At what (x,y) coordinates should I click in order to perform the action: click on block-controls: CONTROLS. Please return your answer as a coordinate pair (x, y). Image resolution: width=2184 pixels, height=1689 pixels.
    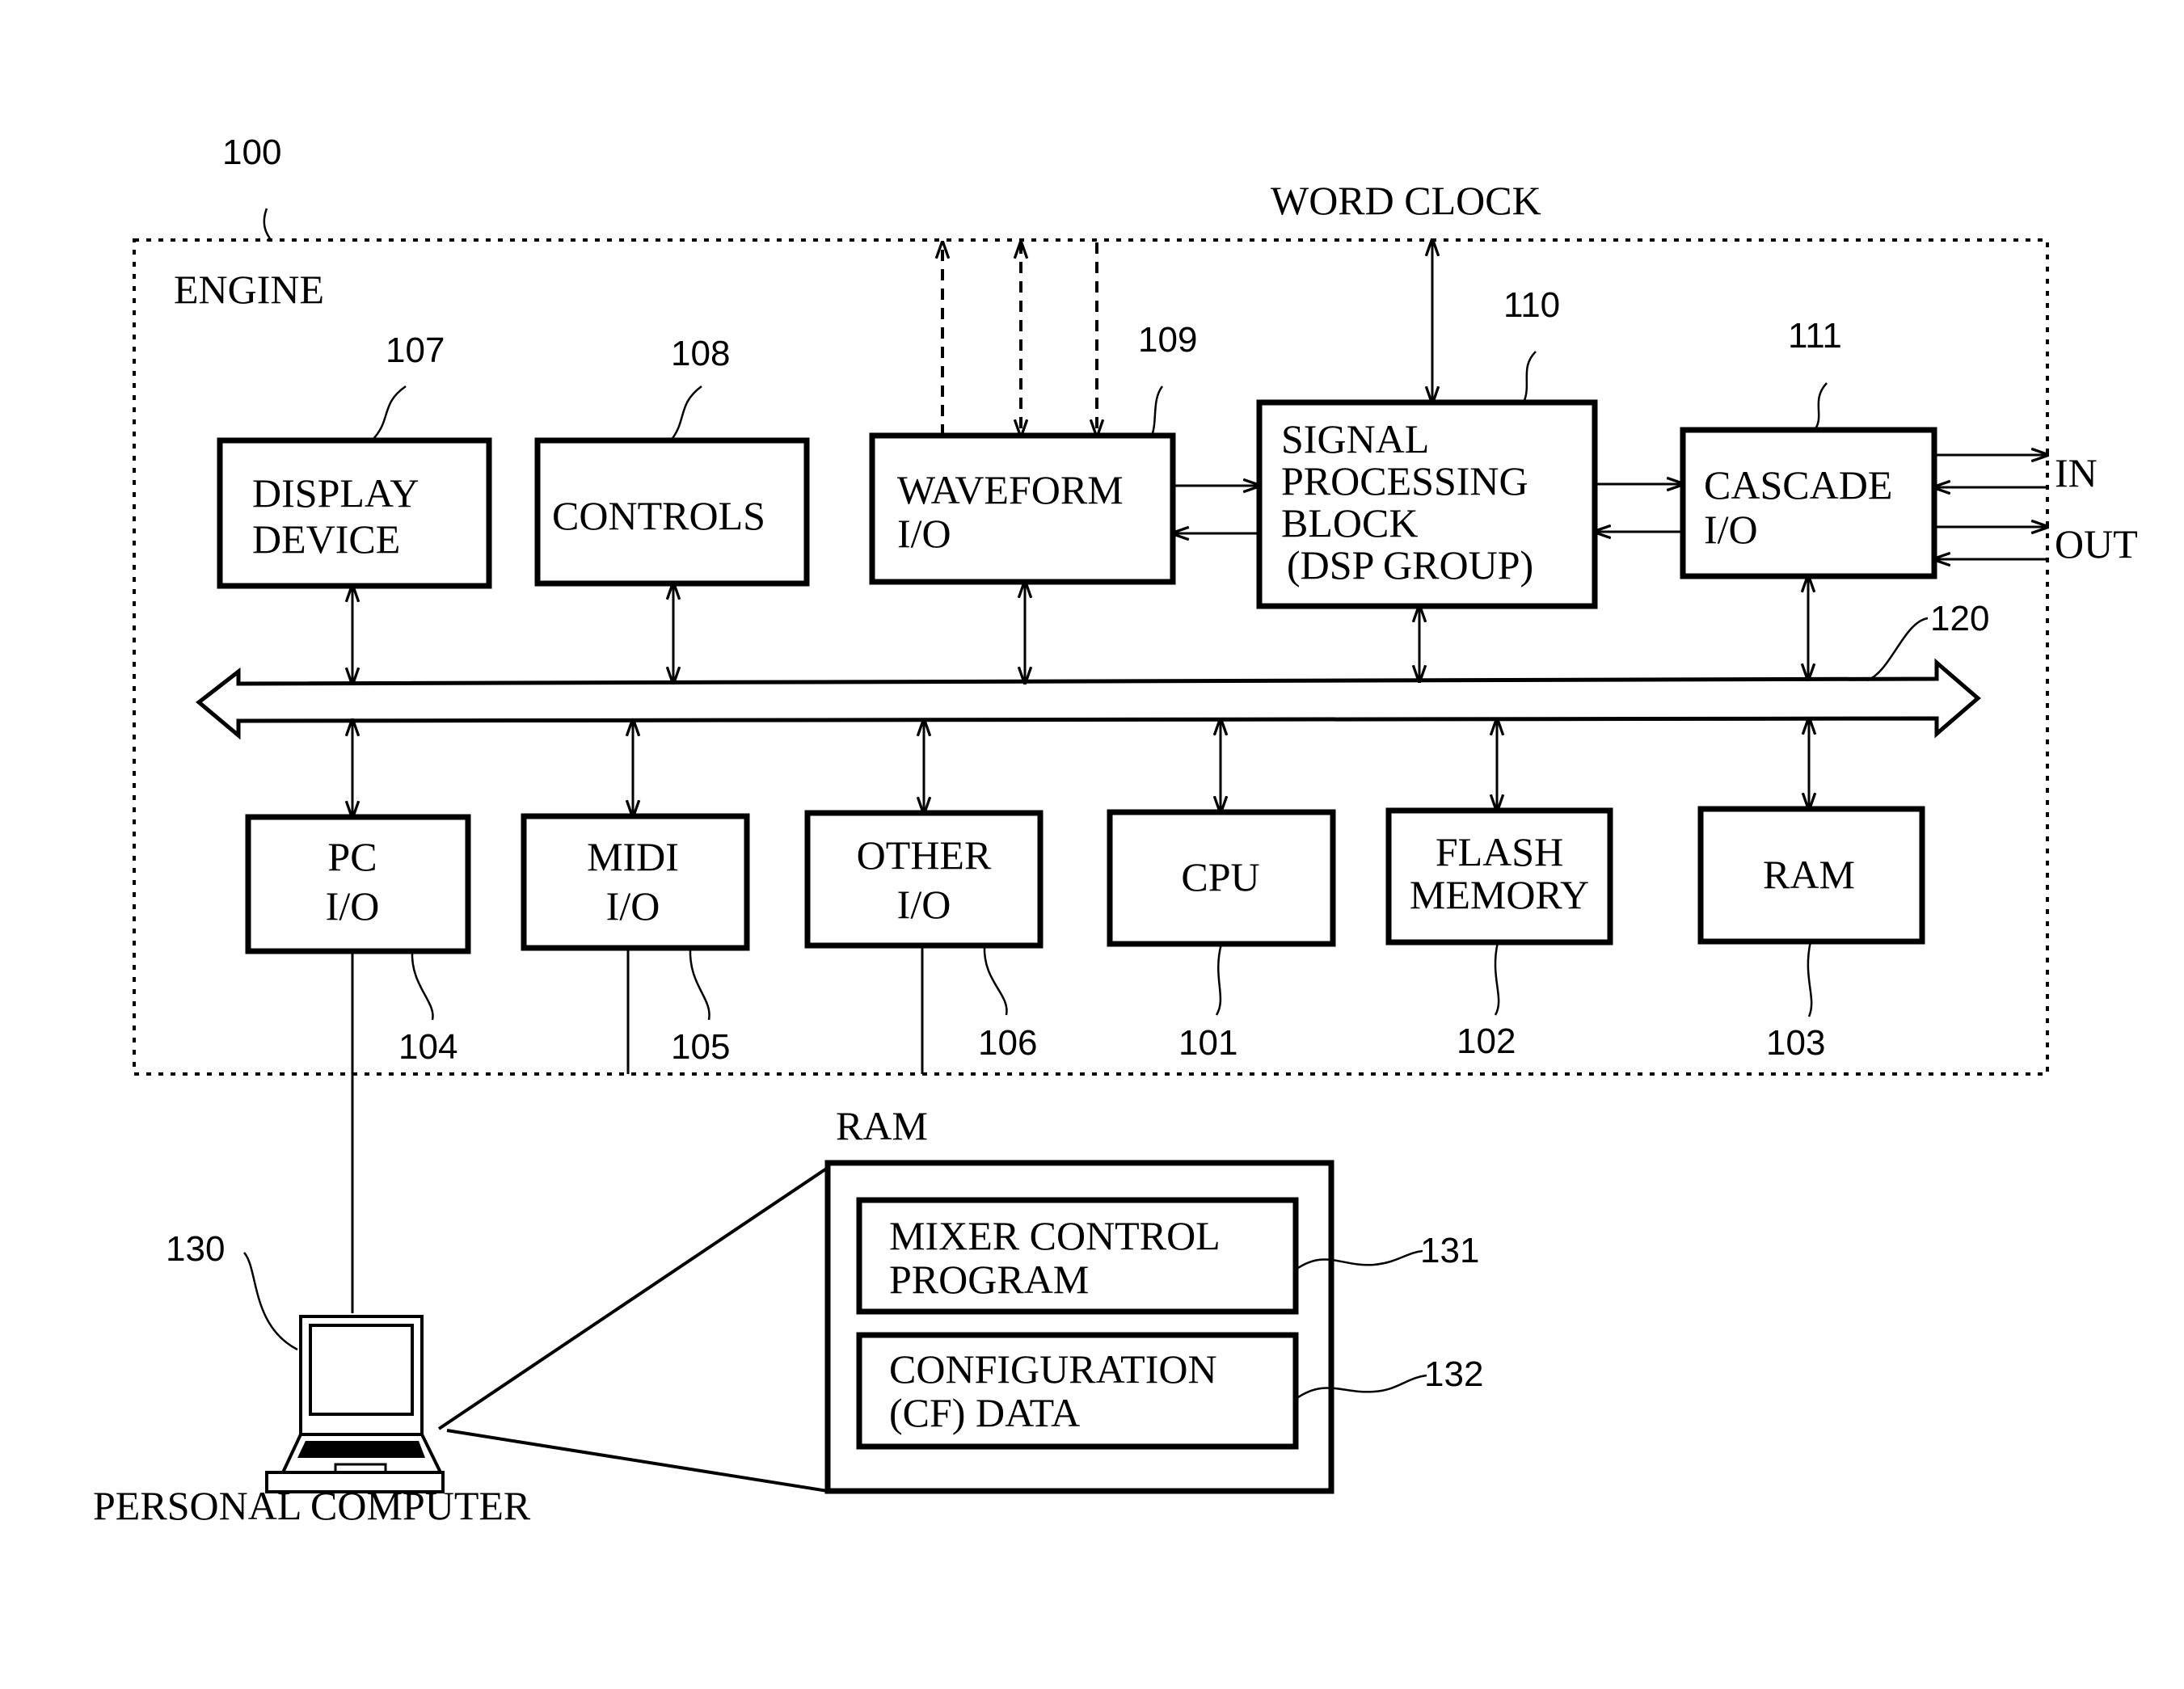
    Looking at the image, I should click on (672, 512).